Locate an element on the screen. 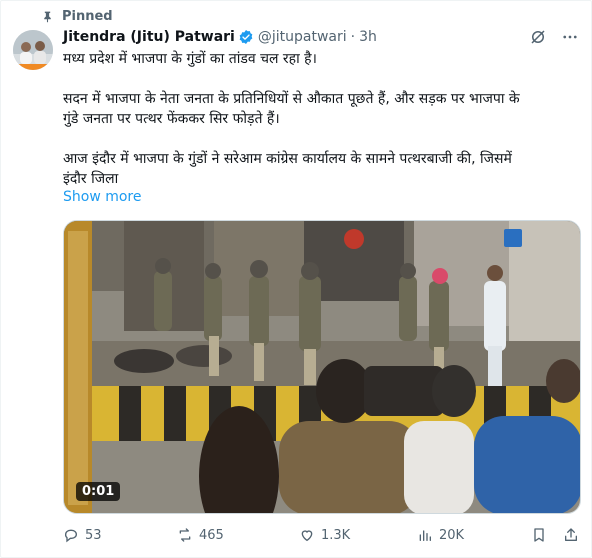  video-duration: 0:01 is located at coordinates (98, 491).